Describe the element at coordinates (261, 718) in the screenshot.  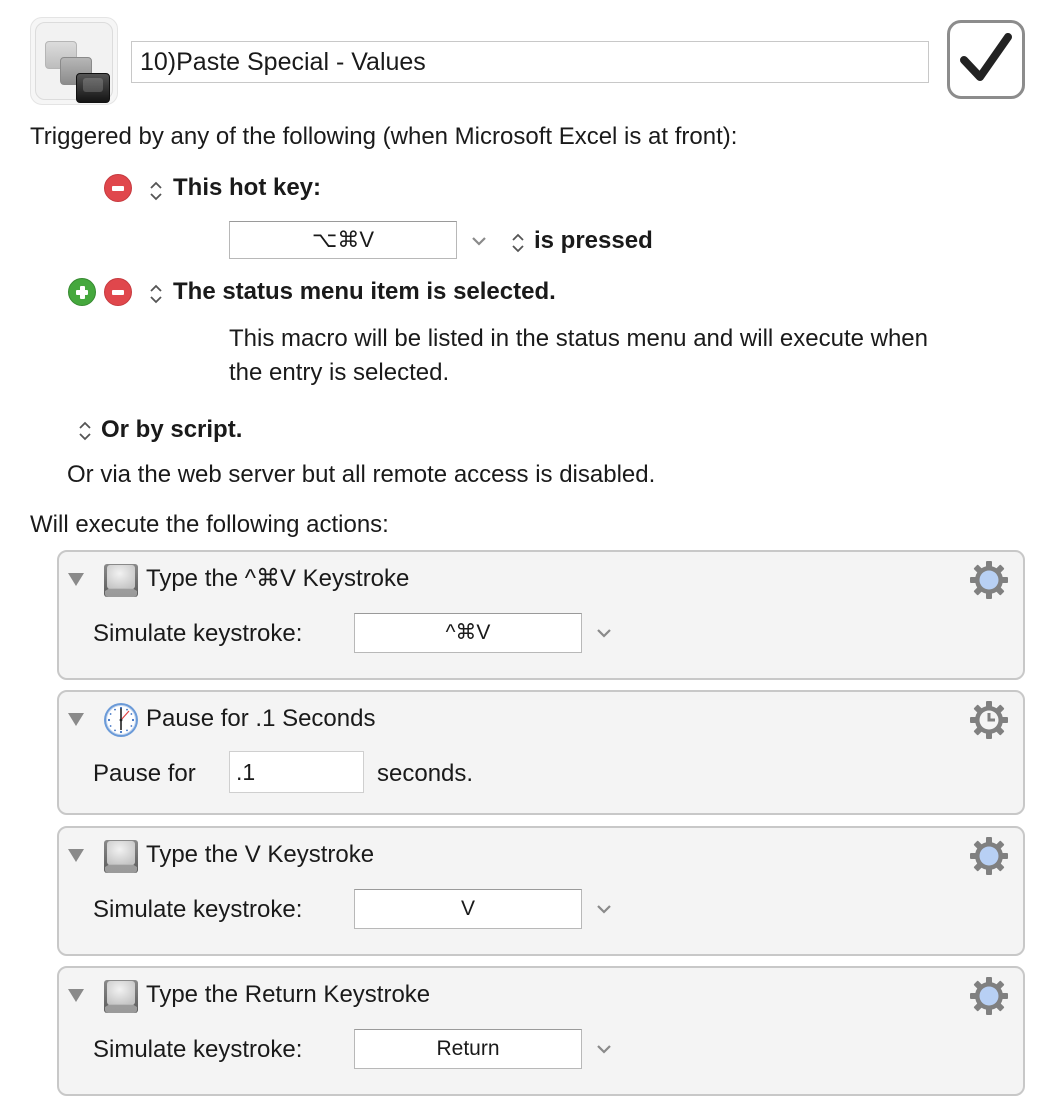
I see `action-title: Pause for .1 Seconds` at that location.